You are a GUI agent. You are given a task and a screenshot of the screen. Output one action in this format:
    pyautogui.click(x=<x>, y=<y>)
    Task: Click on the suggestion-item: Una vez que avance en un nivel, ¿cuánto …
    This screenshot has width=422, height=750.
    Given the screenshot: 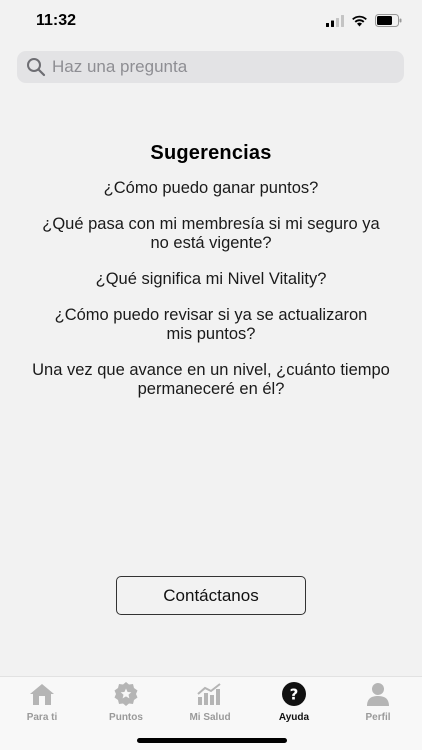 What is the action you would take?
    pyautogui.click(x=211, y=380)
    